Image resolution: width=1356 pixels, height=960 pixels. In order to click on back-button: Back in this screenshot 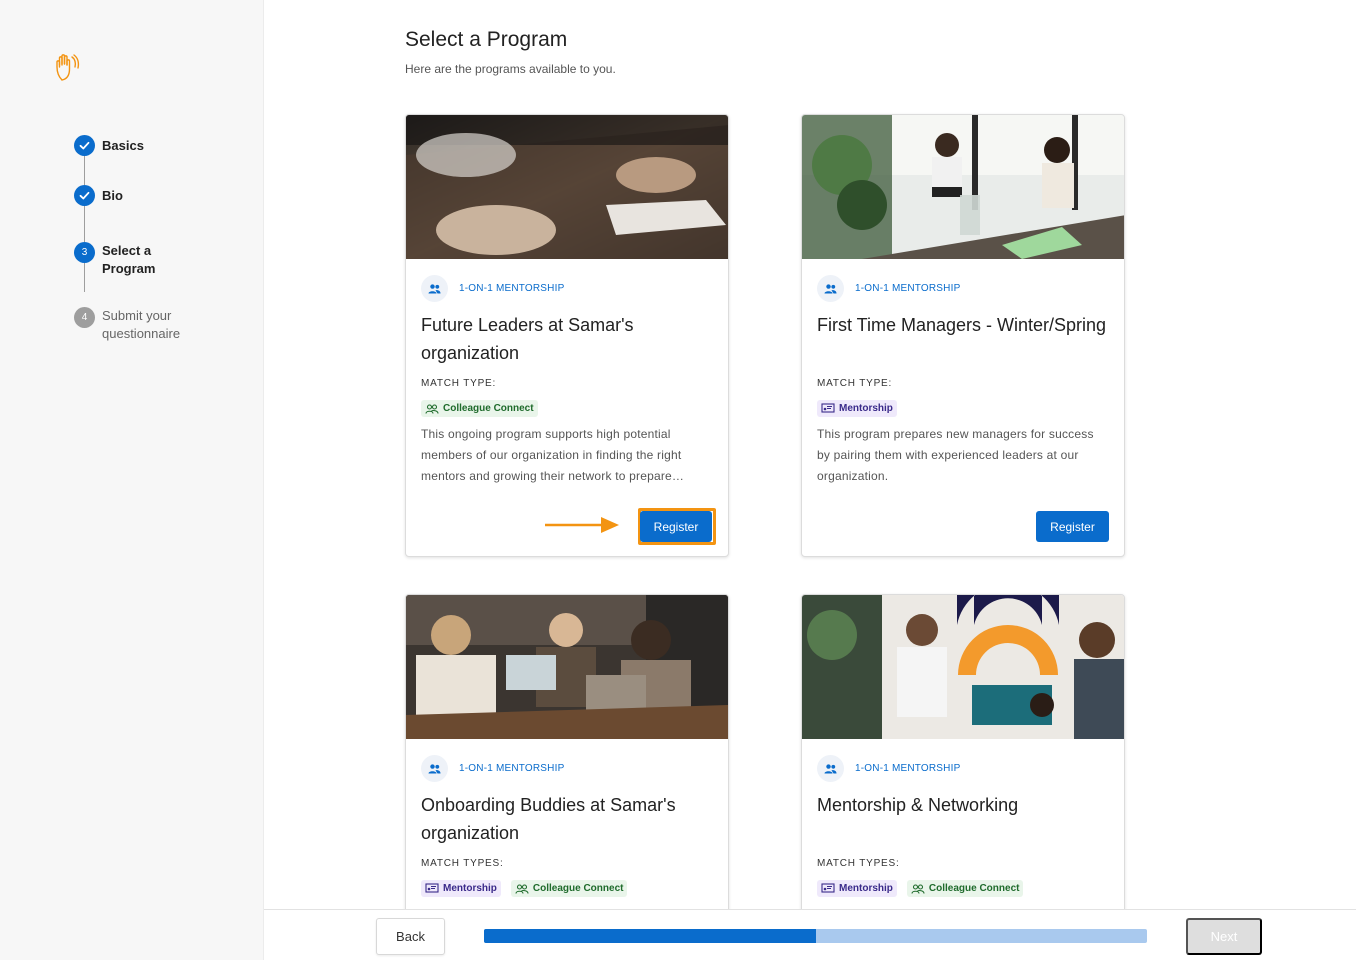, I will do `click(410, 936)`.